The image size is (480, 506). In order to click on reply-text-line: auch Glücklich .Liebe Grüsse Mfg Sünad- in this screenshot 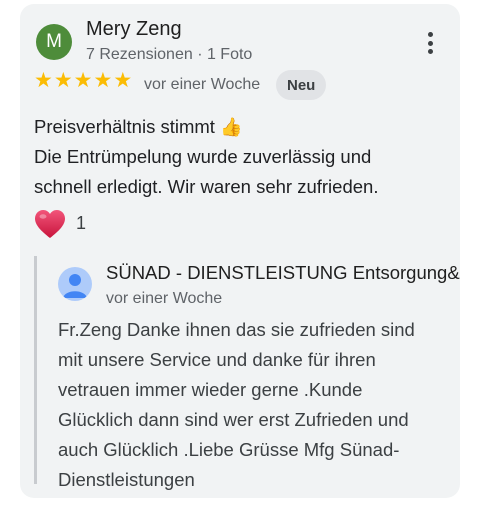, I will do `click(229, 449)`.